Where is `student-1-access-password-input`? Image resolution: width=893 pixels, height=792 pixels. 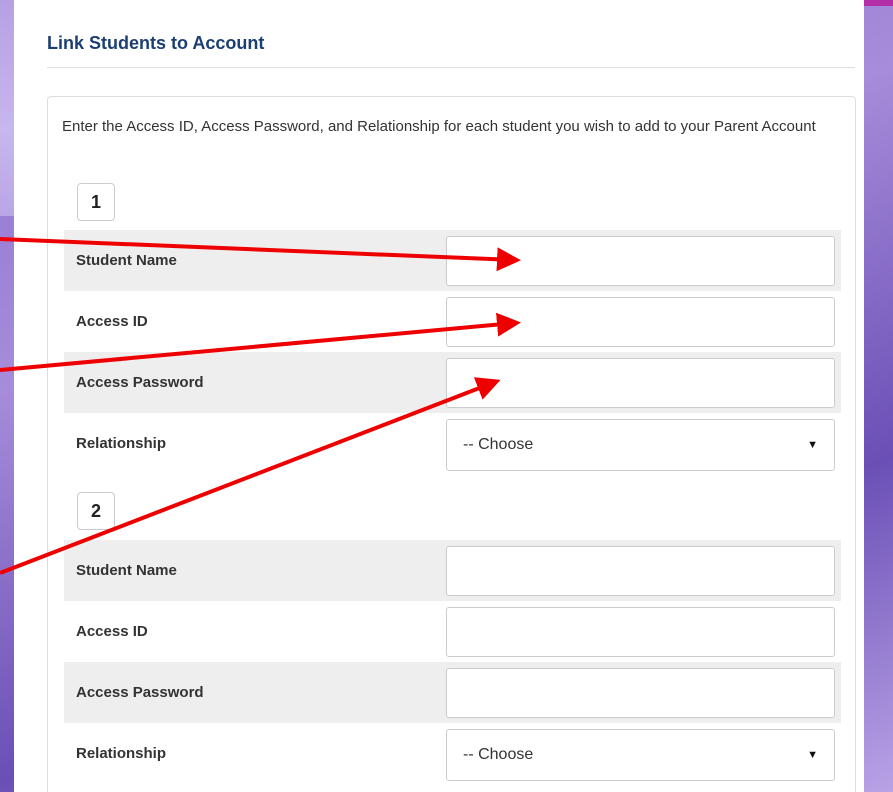 student-1-access-password-input is located at coordinates (640, 383).